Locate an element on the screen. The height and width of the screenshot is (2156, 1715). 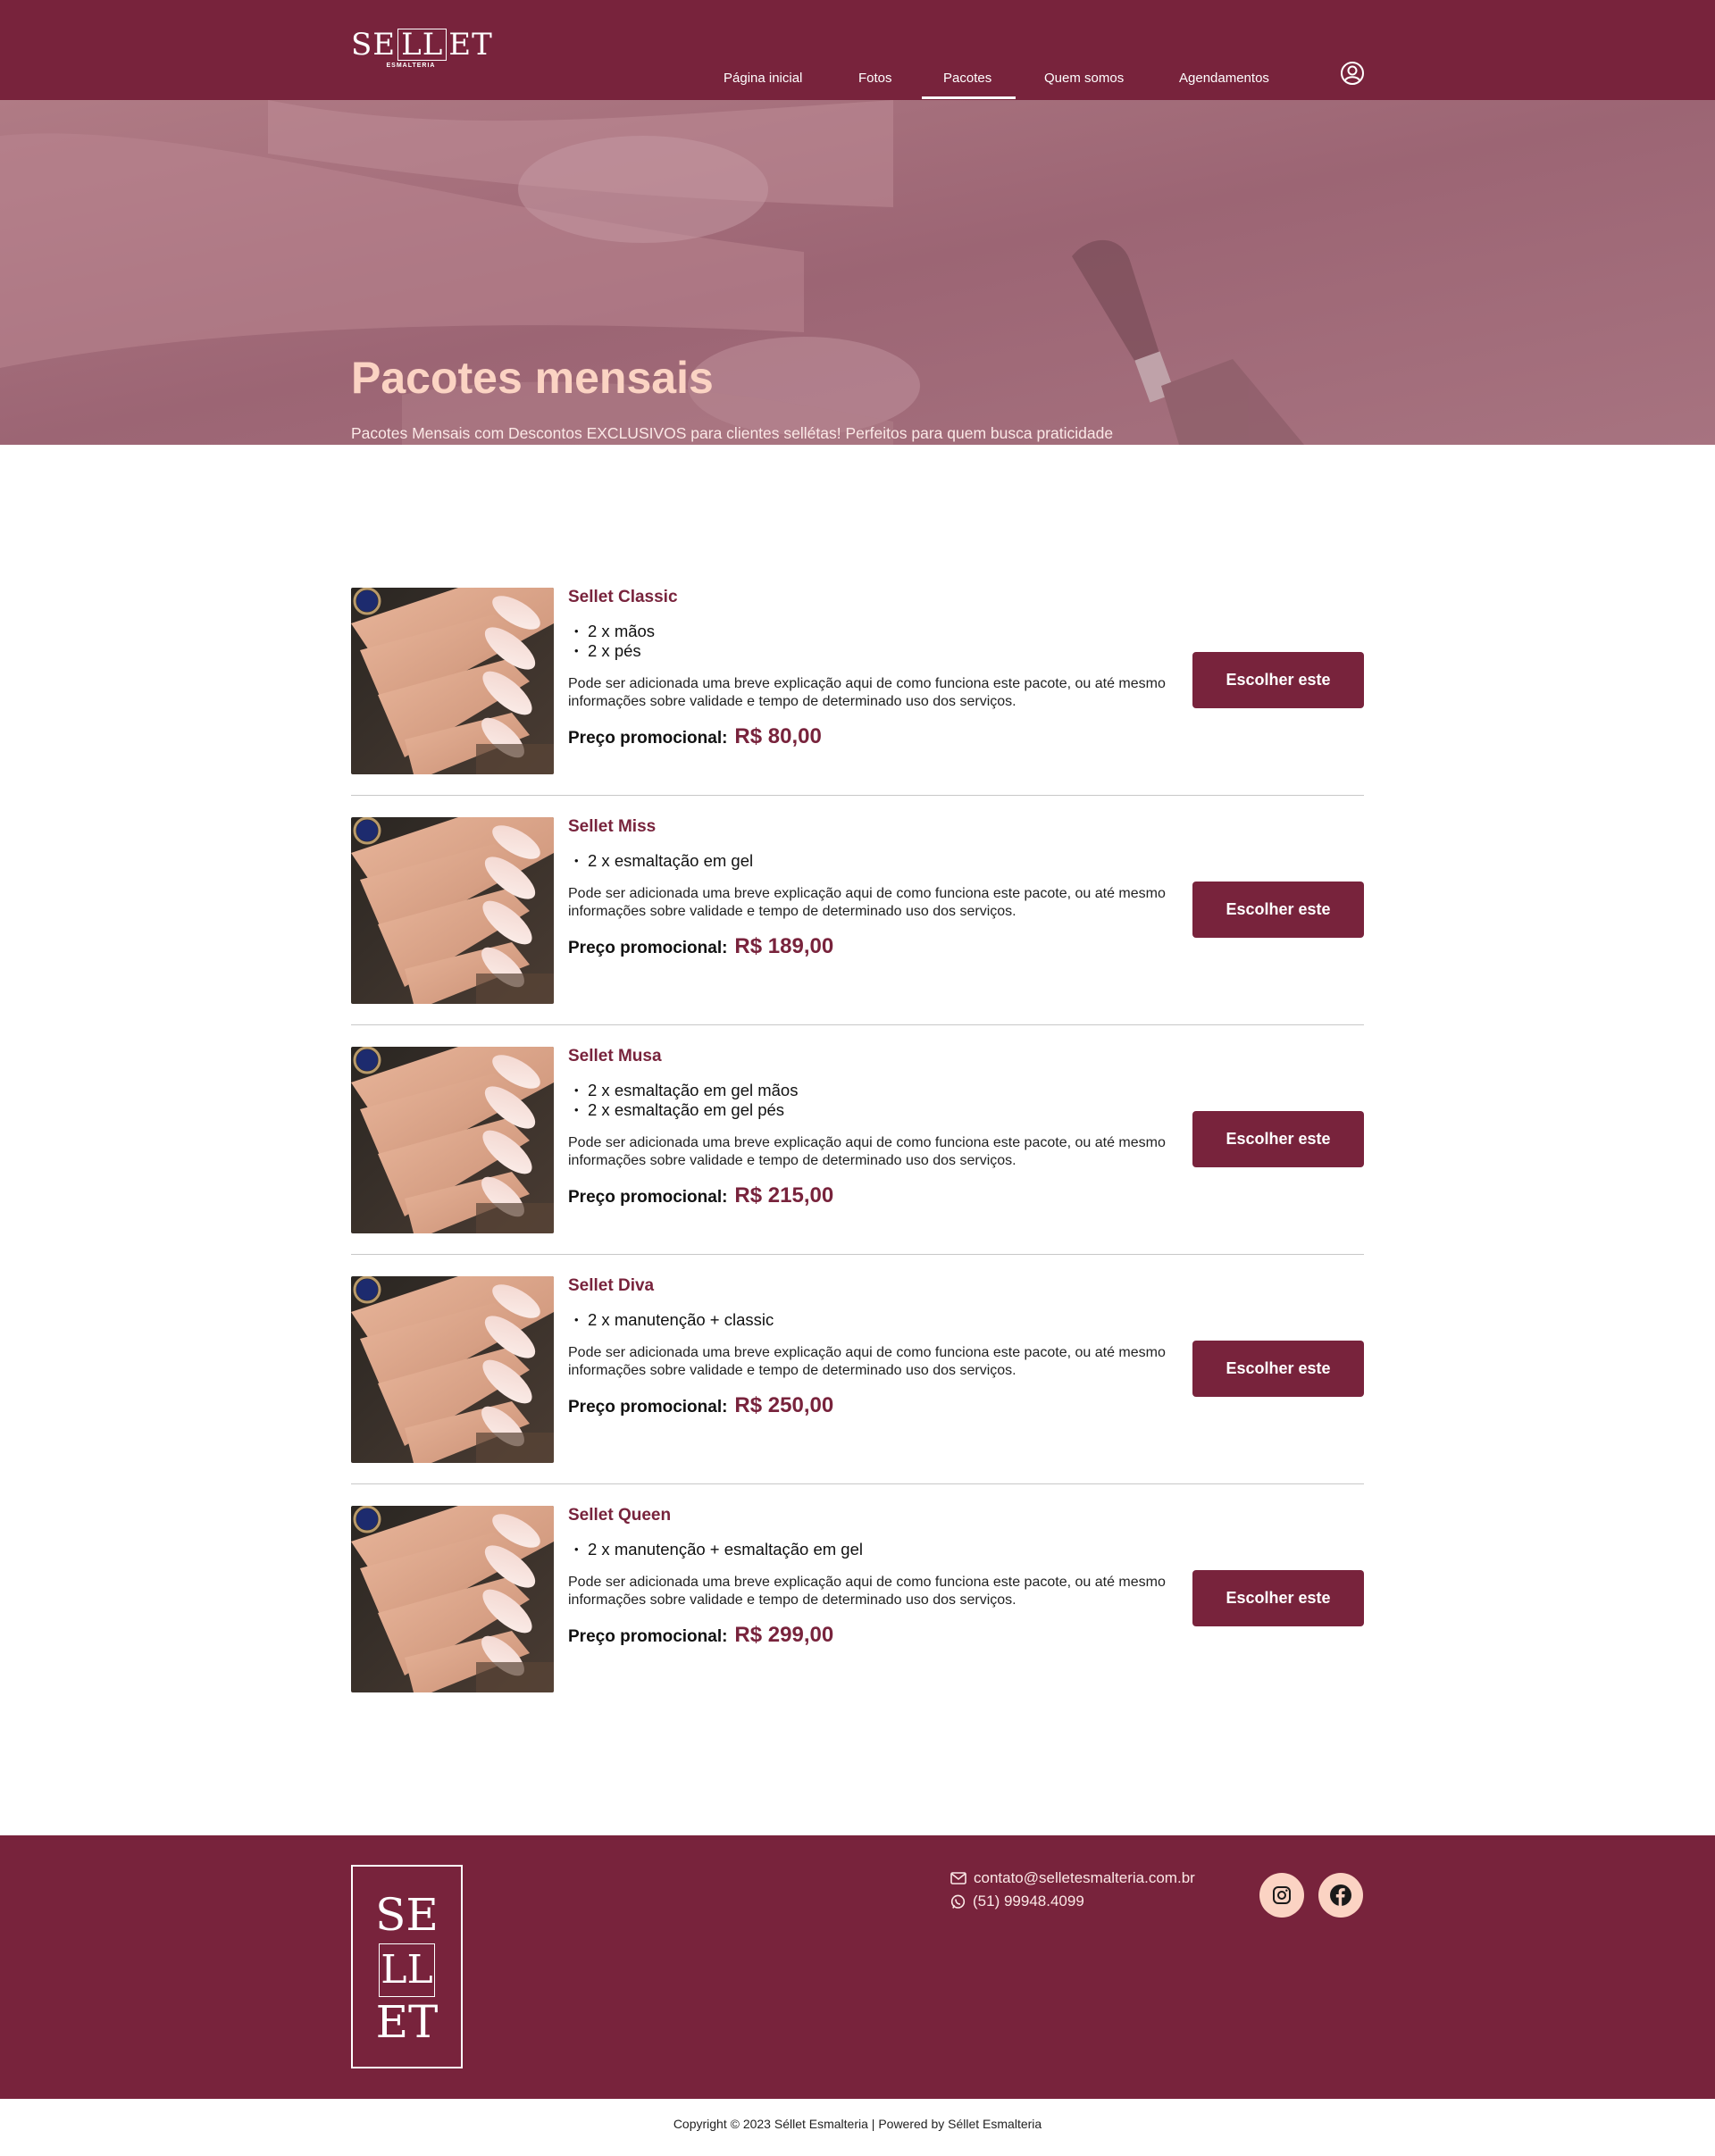
package-name: Sellet Classic is located at coordinates (623, 597).